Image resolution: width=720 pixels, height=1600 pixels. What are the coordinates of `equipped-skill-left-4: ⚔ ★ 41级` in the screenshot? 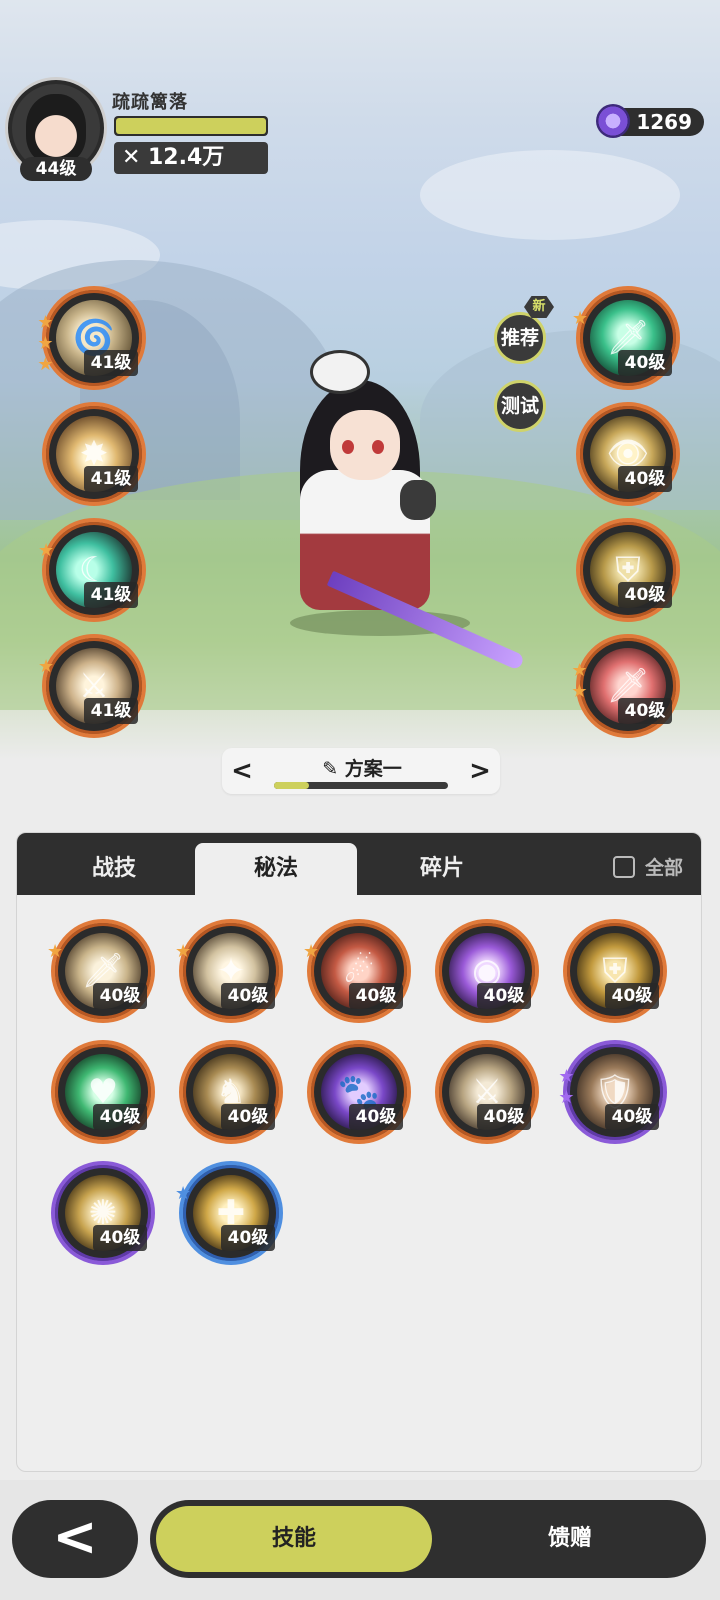 It's located at (92, 686).